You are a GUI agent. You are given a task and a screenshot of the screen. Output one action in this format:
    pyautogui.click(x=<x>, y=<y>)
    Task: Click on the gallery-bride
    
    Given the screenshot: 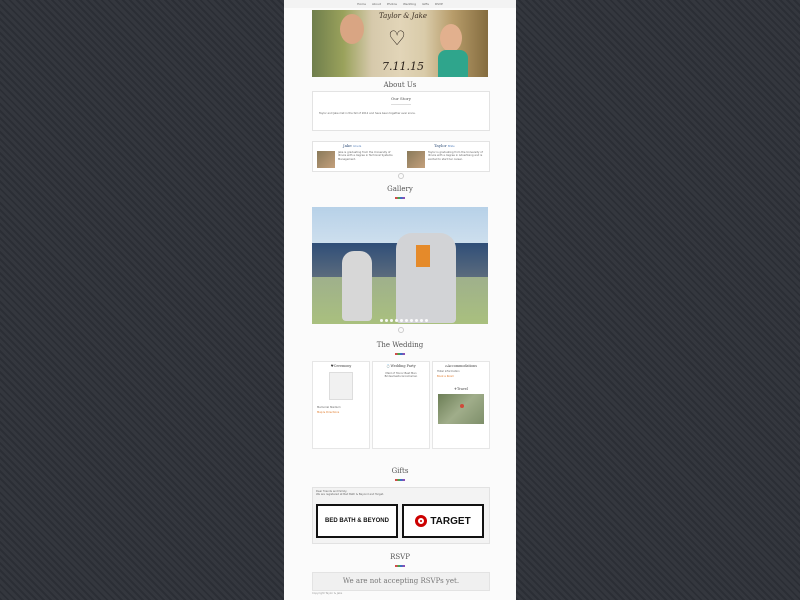 What is the action you would take?
    pyautogui.click(x=357, y=286)
    